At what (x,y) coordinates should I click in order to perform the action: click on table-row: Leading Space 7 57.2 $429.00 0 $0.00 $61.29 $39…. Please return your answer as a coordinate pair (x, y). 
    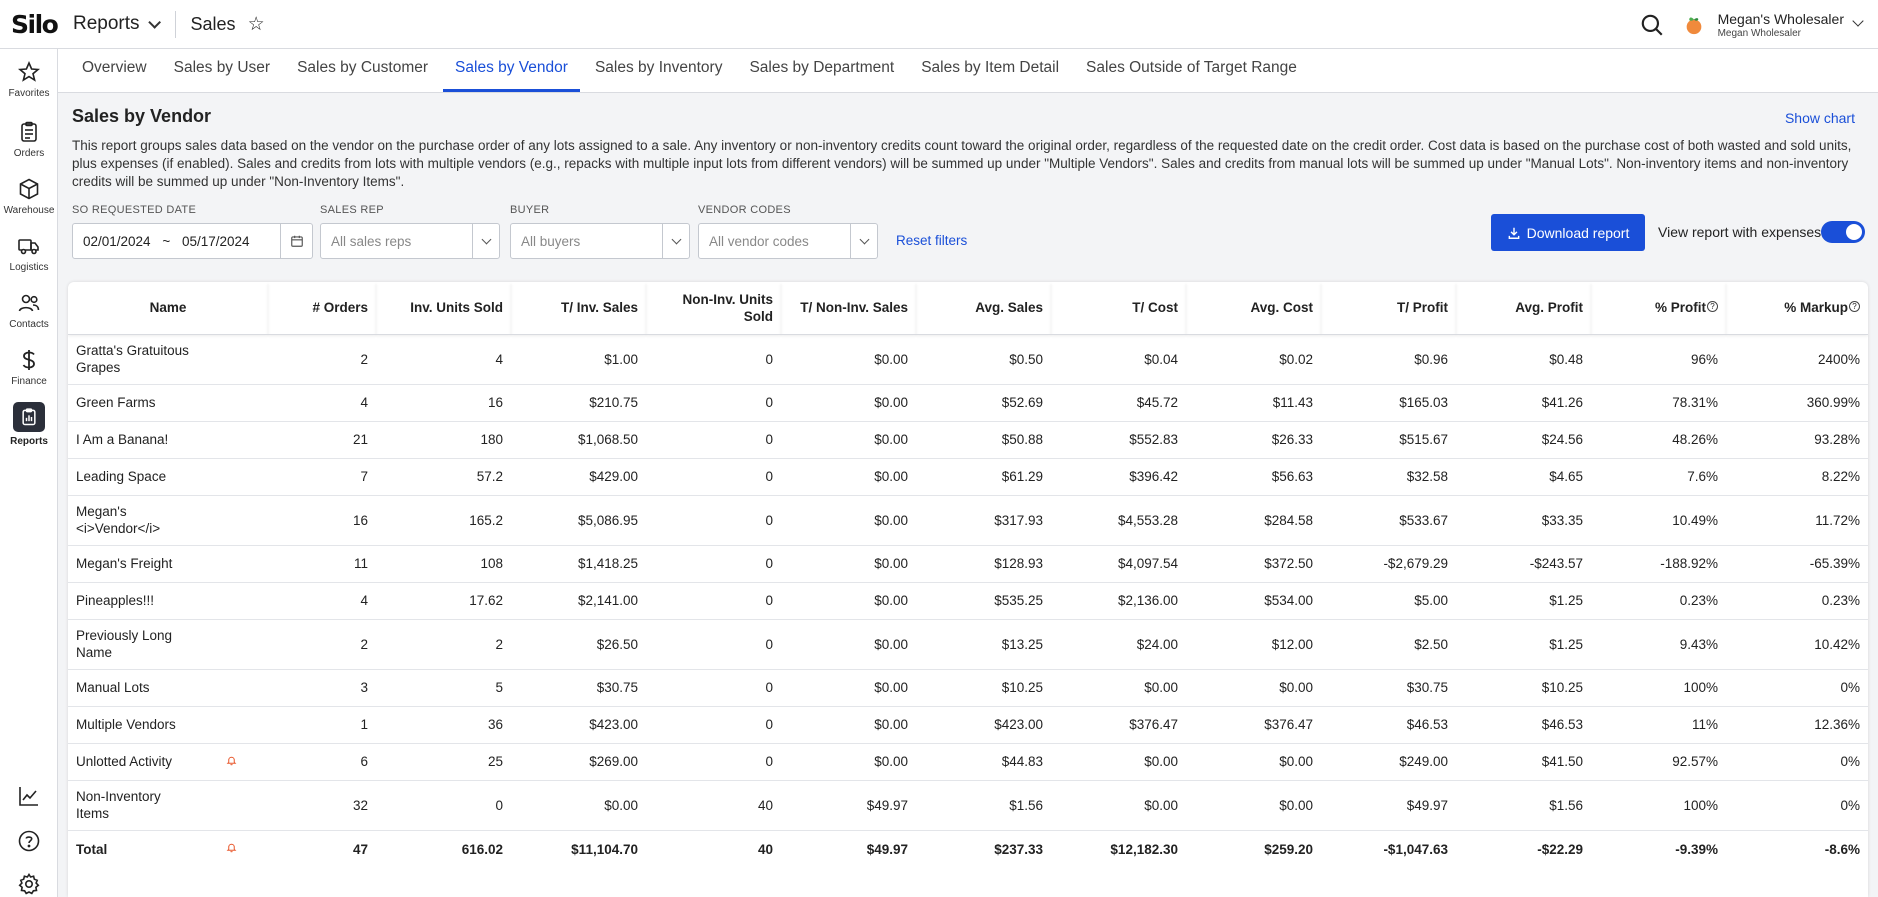
    Looking at the image, I should click on (968, 477).